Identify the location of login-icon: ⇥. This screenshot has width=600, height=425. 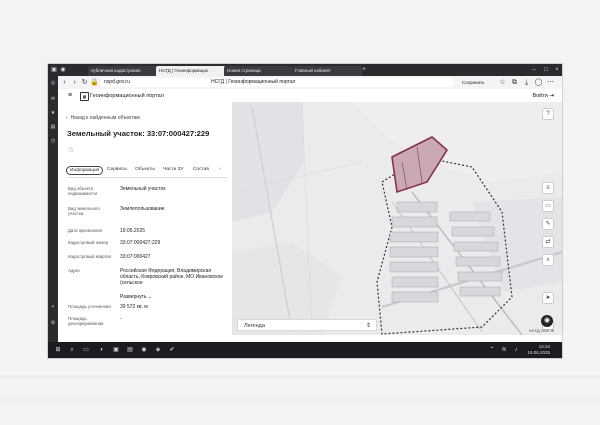
(551, 96).